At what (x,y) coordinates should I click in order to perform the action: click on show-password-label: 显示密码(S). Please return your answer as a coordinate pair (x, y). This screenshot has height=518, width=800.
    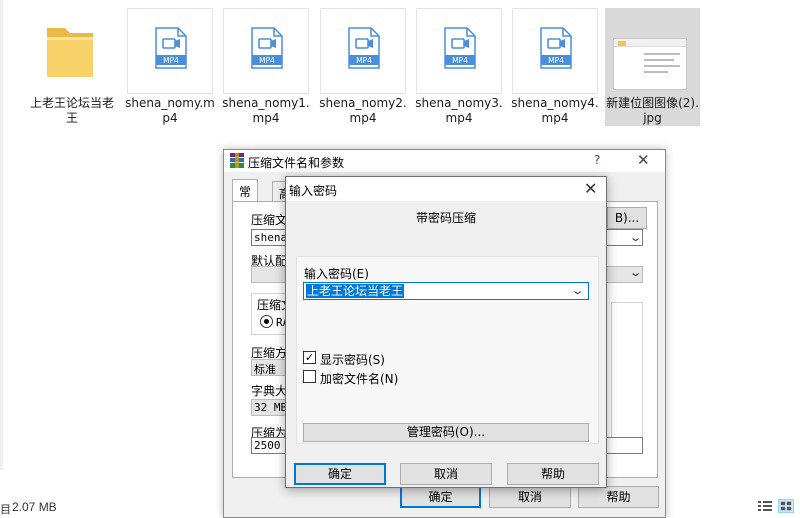
    Looking at the image, I should click on (352, 360).